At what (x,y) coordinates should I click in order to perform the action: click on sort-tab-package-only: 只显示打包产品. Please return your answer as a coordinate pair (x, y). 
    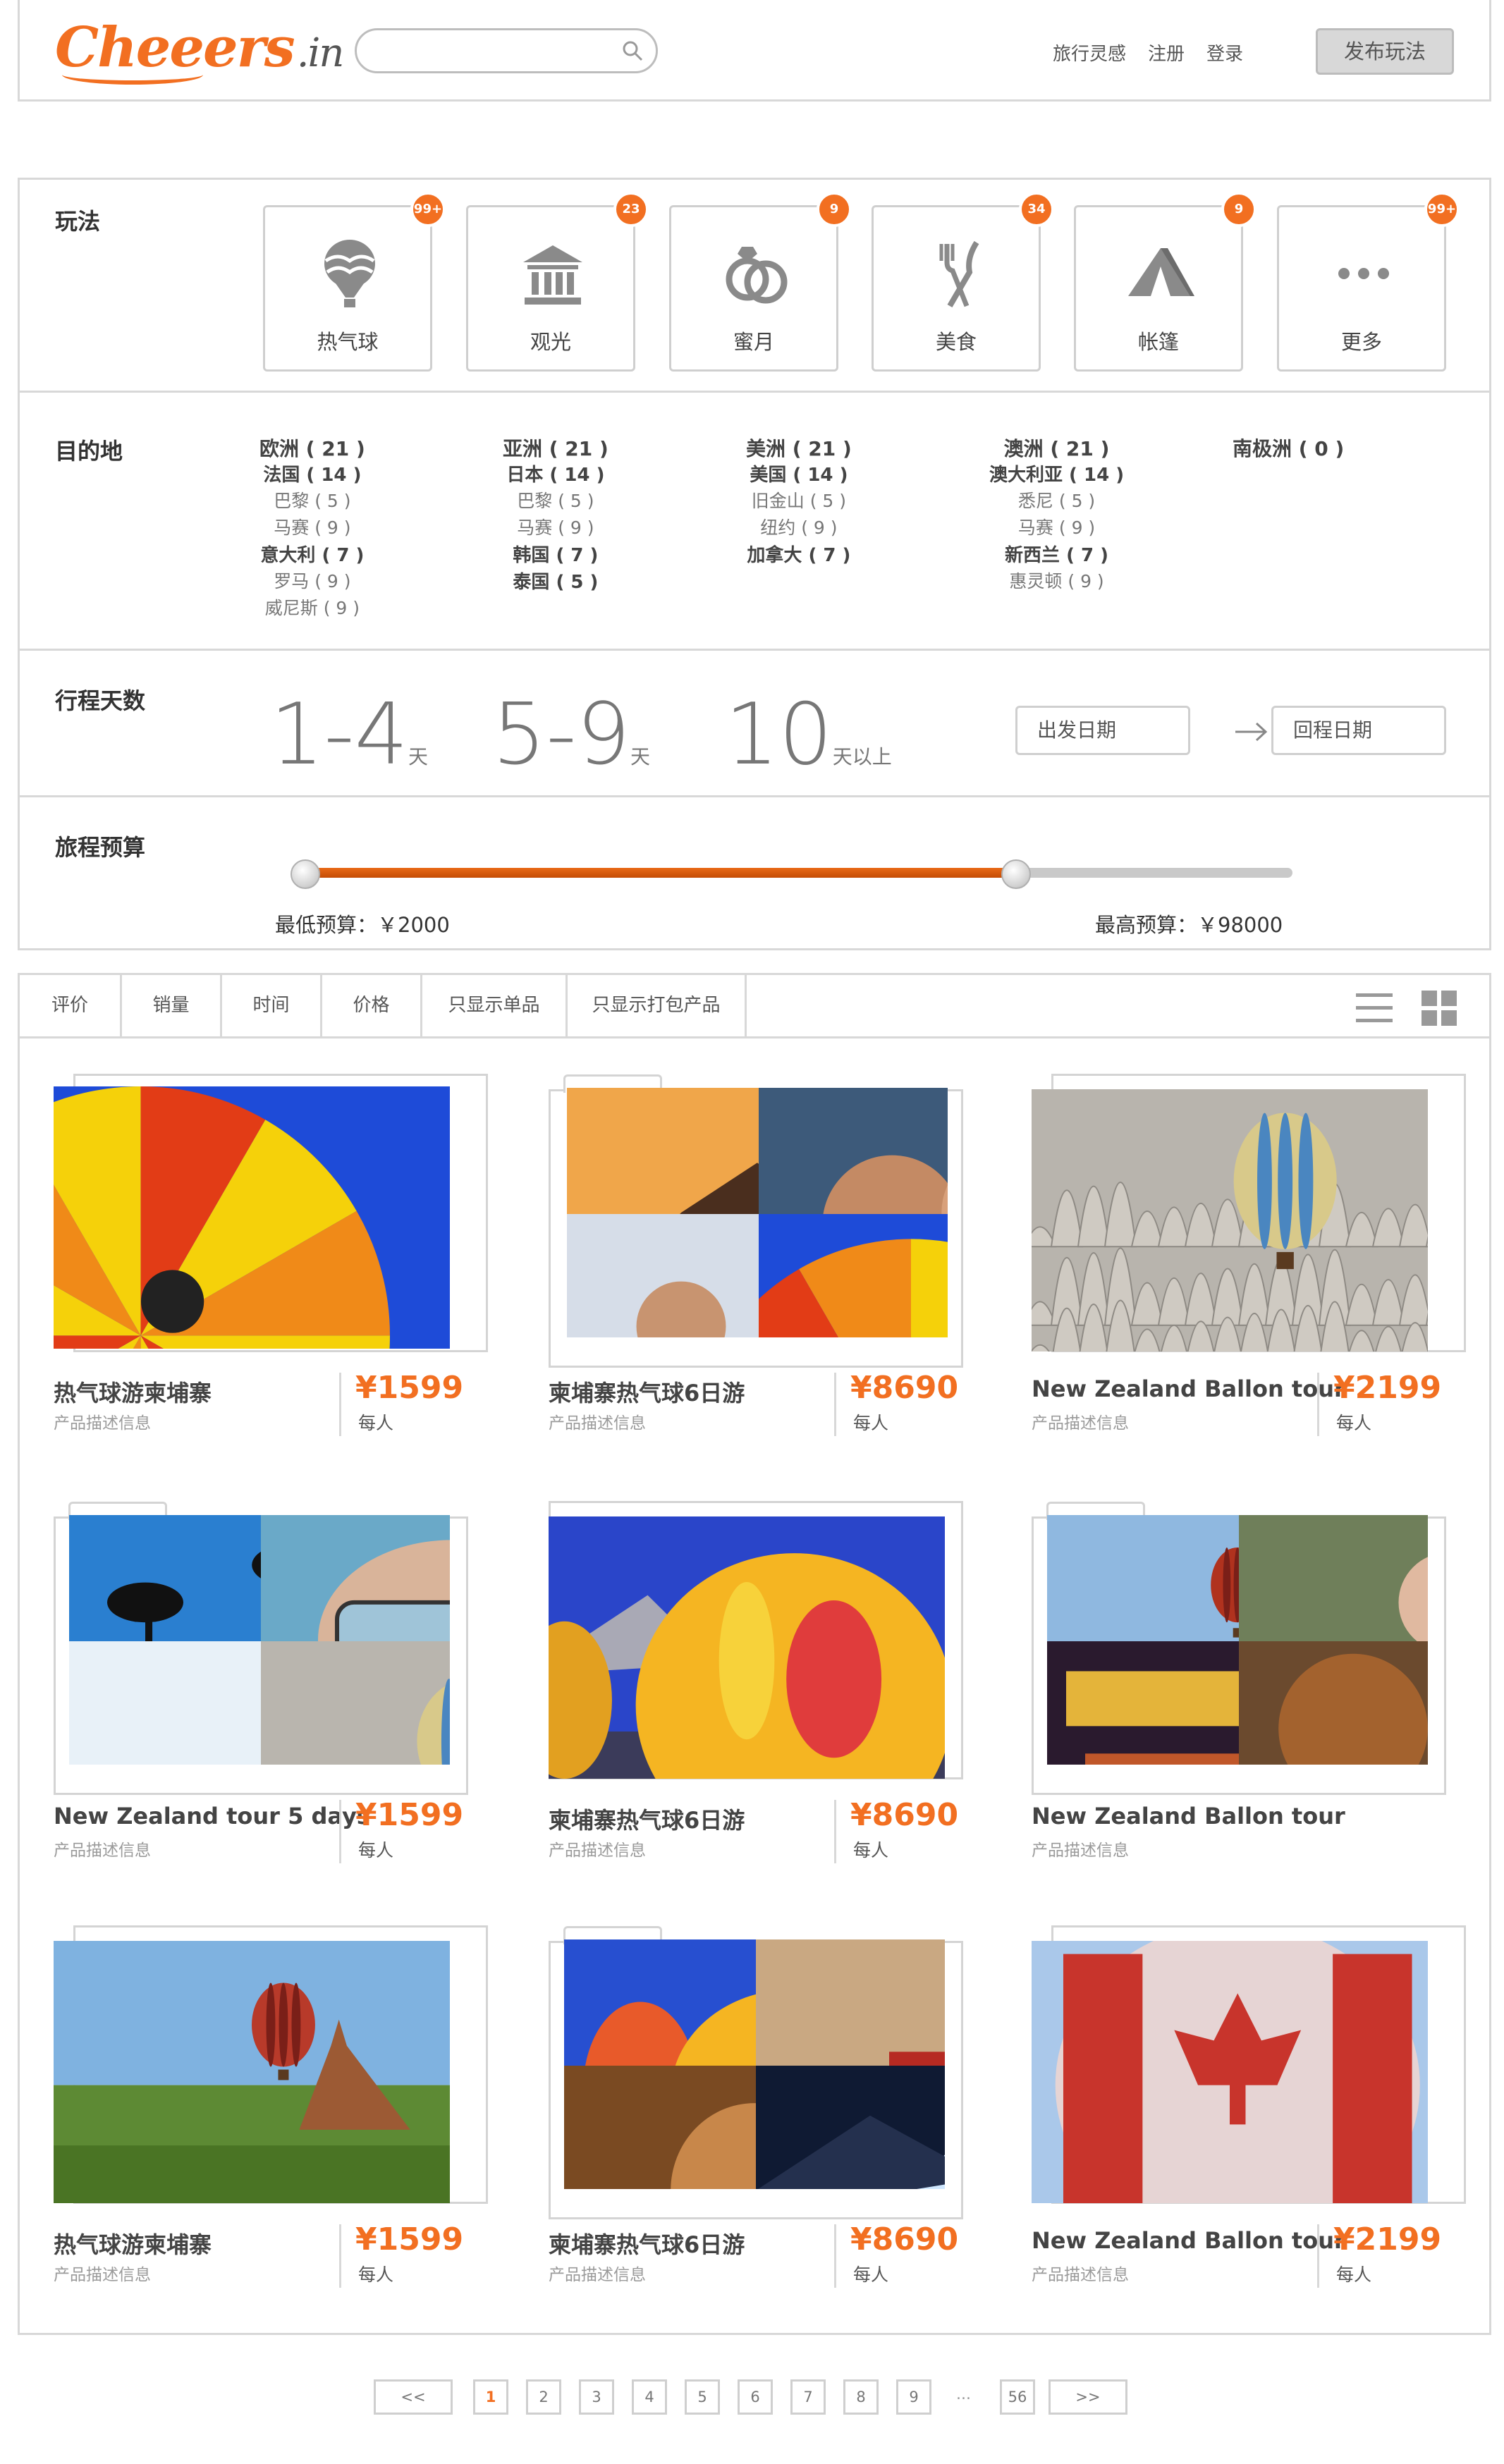
    Looking at the image, I should click on (657, 1005).